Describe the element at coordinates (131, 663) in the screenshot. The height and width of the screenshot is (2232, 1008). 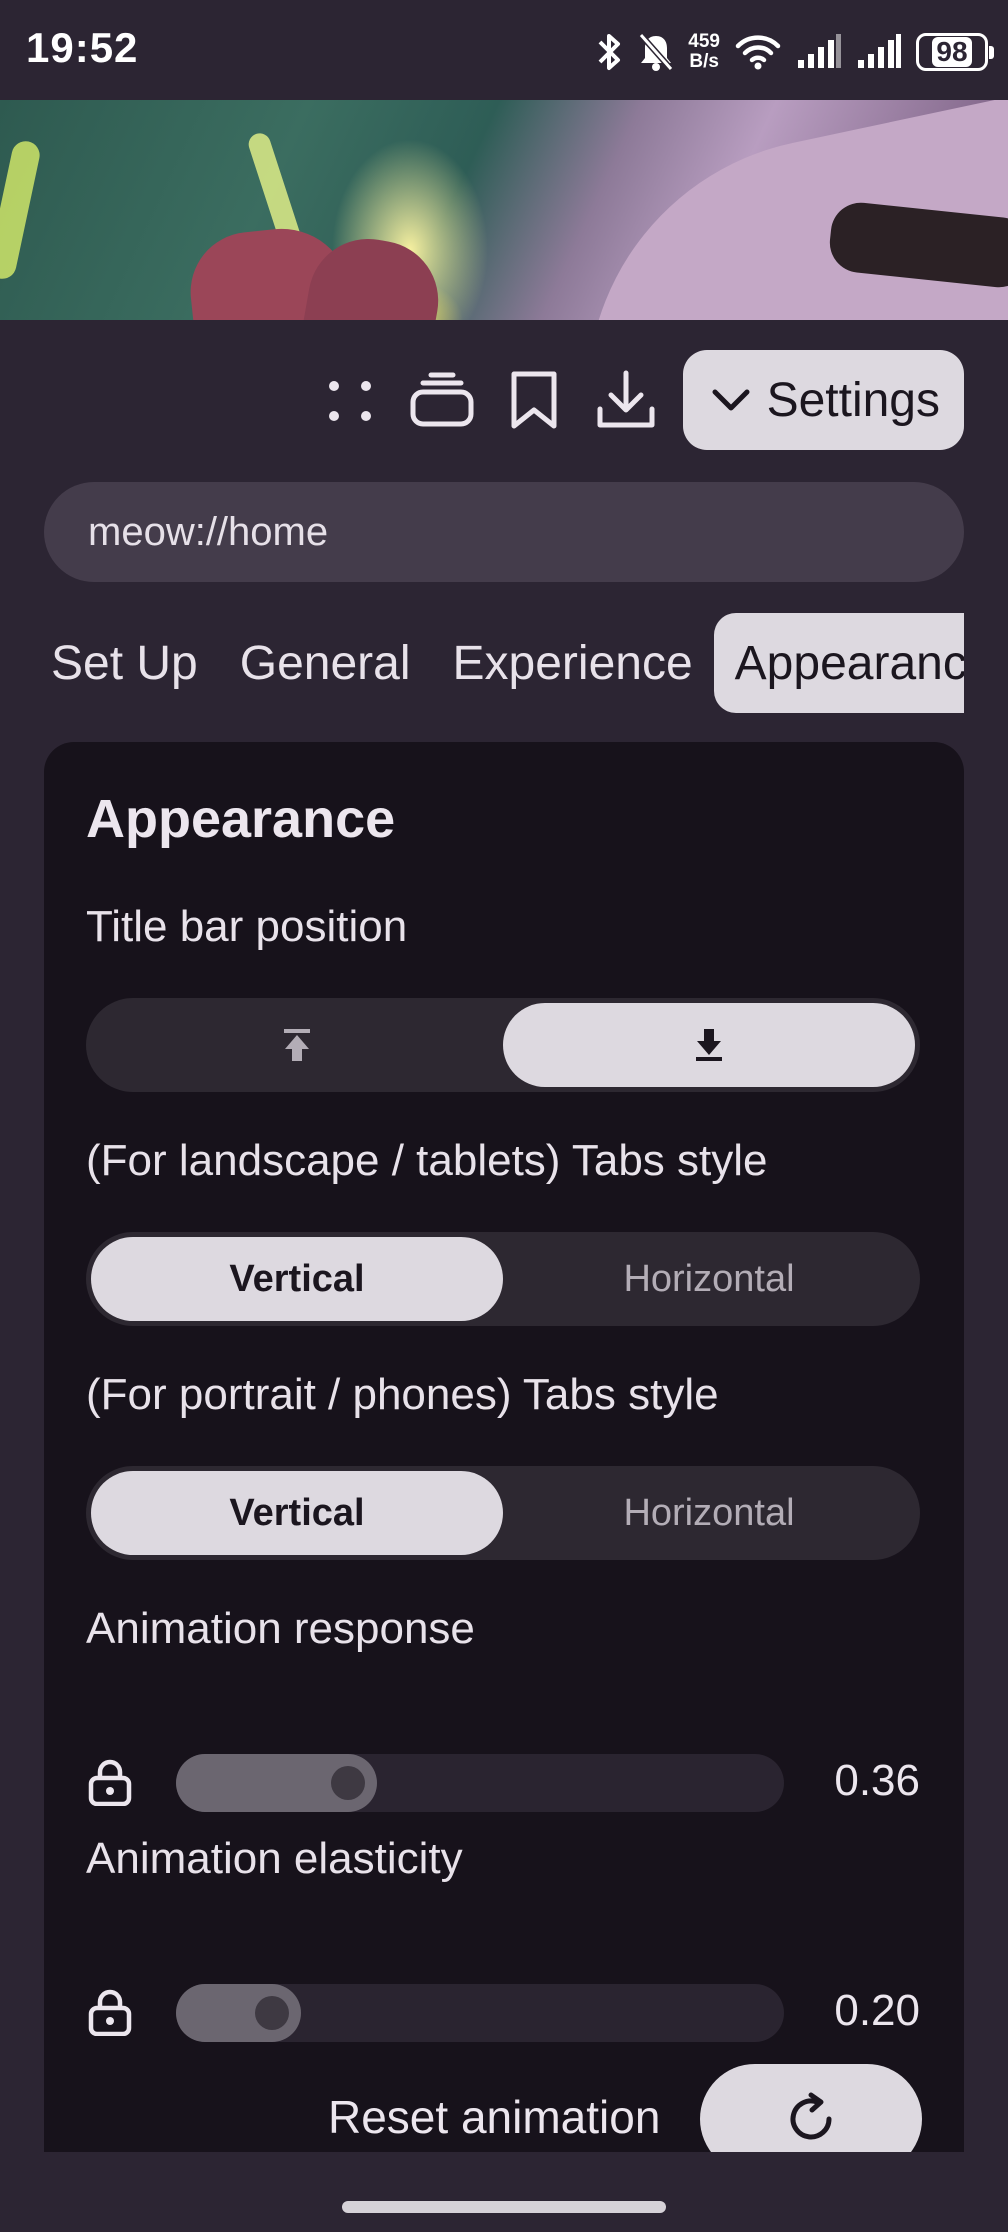
I see `tab-set-up: Set Up` at that location.